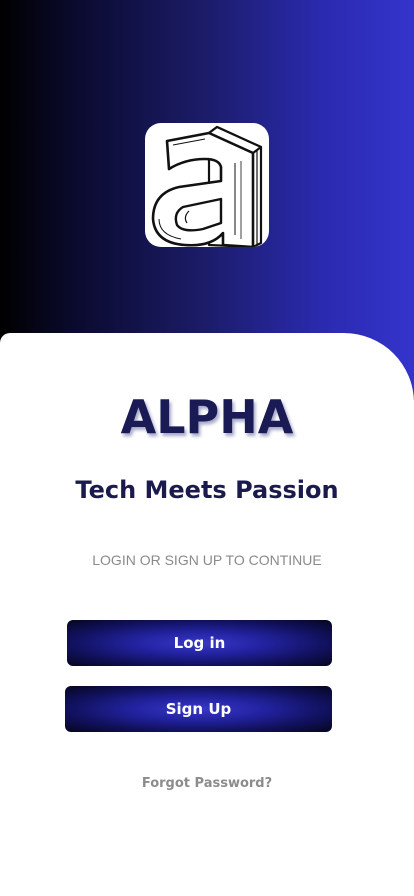 The height and width of the screenshot is (896, 414). I want to click on app-logo, so click(207, 185).